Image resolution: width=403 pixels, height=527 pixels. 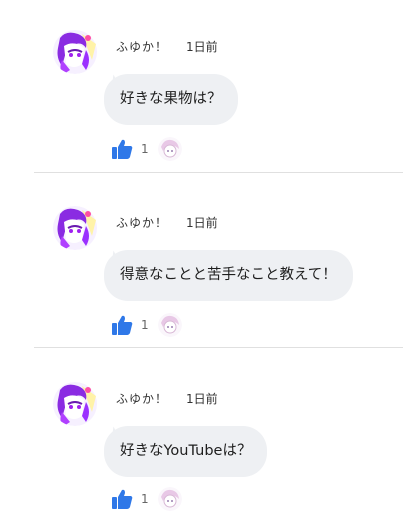 I want to click on message-bubble: 好きなYouTubeは？, so click(x=186, y=451).